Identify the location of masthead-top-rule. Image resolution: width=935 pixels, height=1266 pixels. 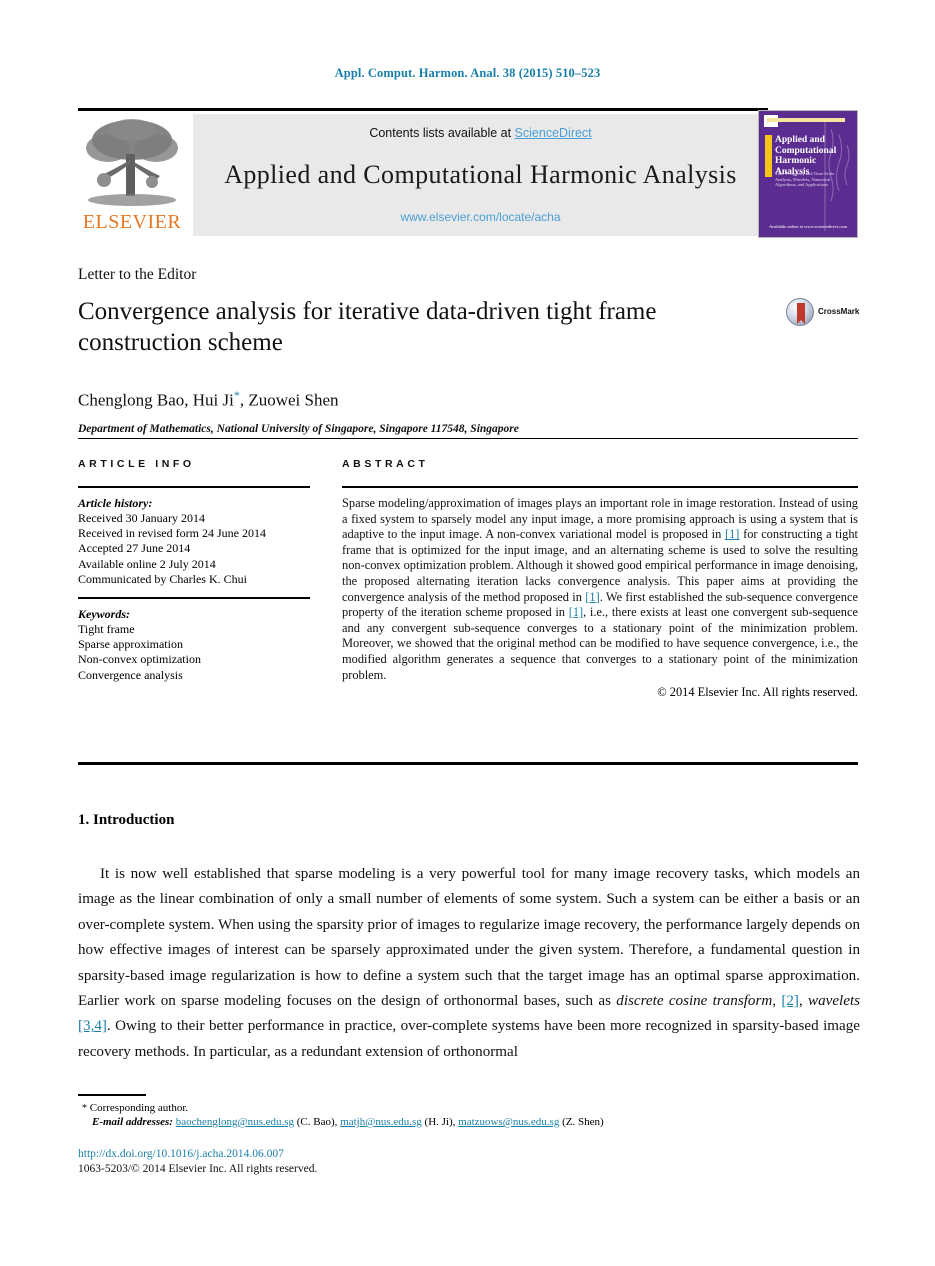
(423, 109).